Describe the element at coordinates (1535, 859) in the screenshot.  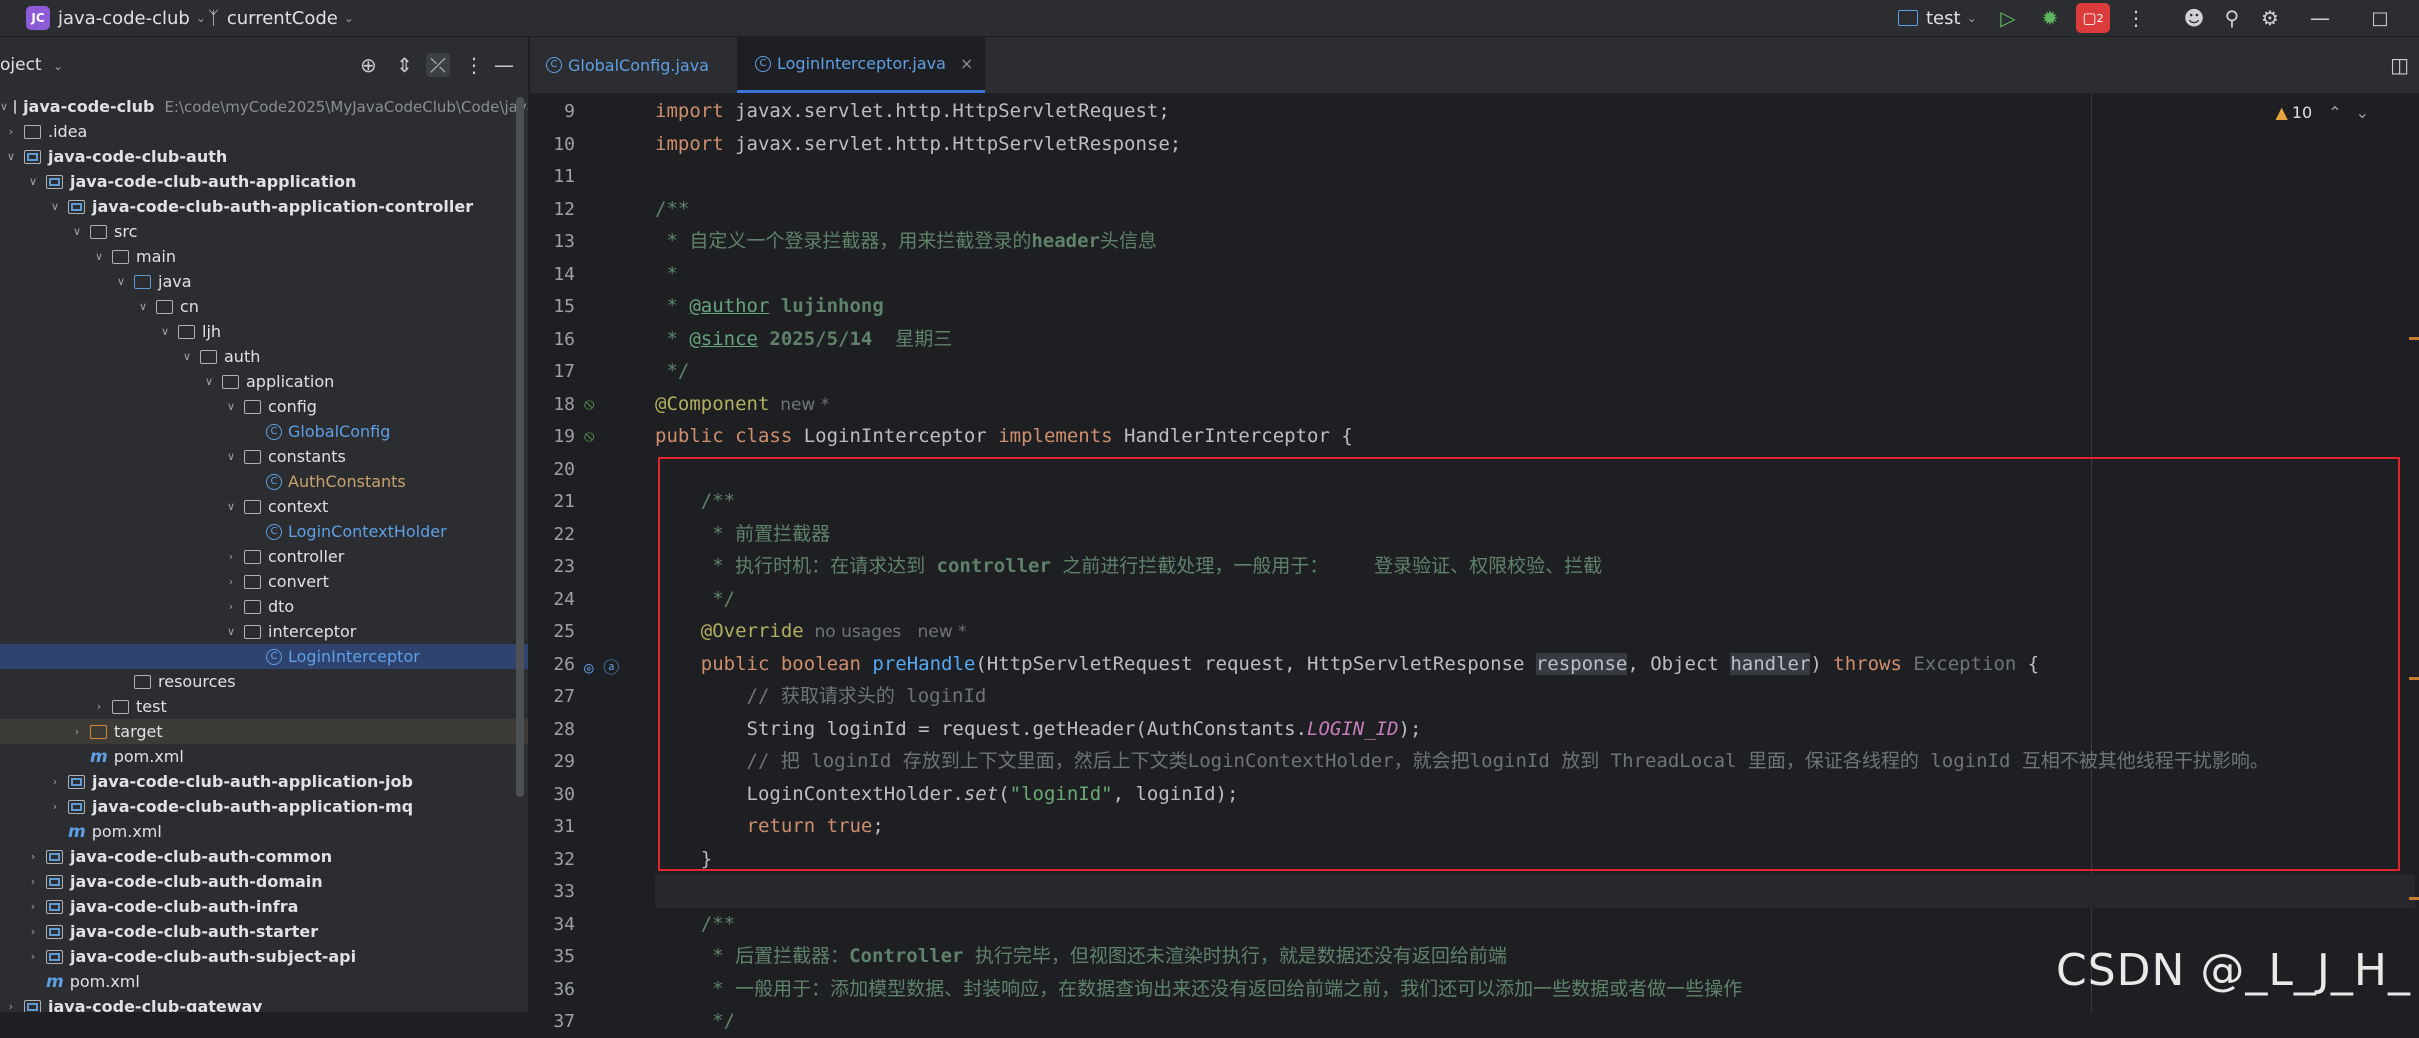
I see `code-line: }` at that location.